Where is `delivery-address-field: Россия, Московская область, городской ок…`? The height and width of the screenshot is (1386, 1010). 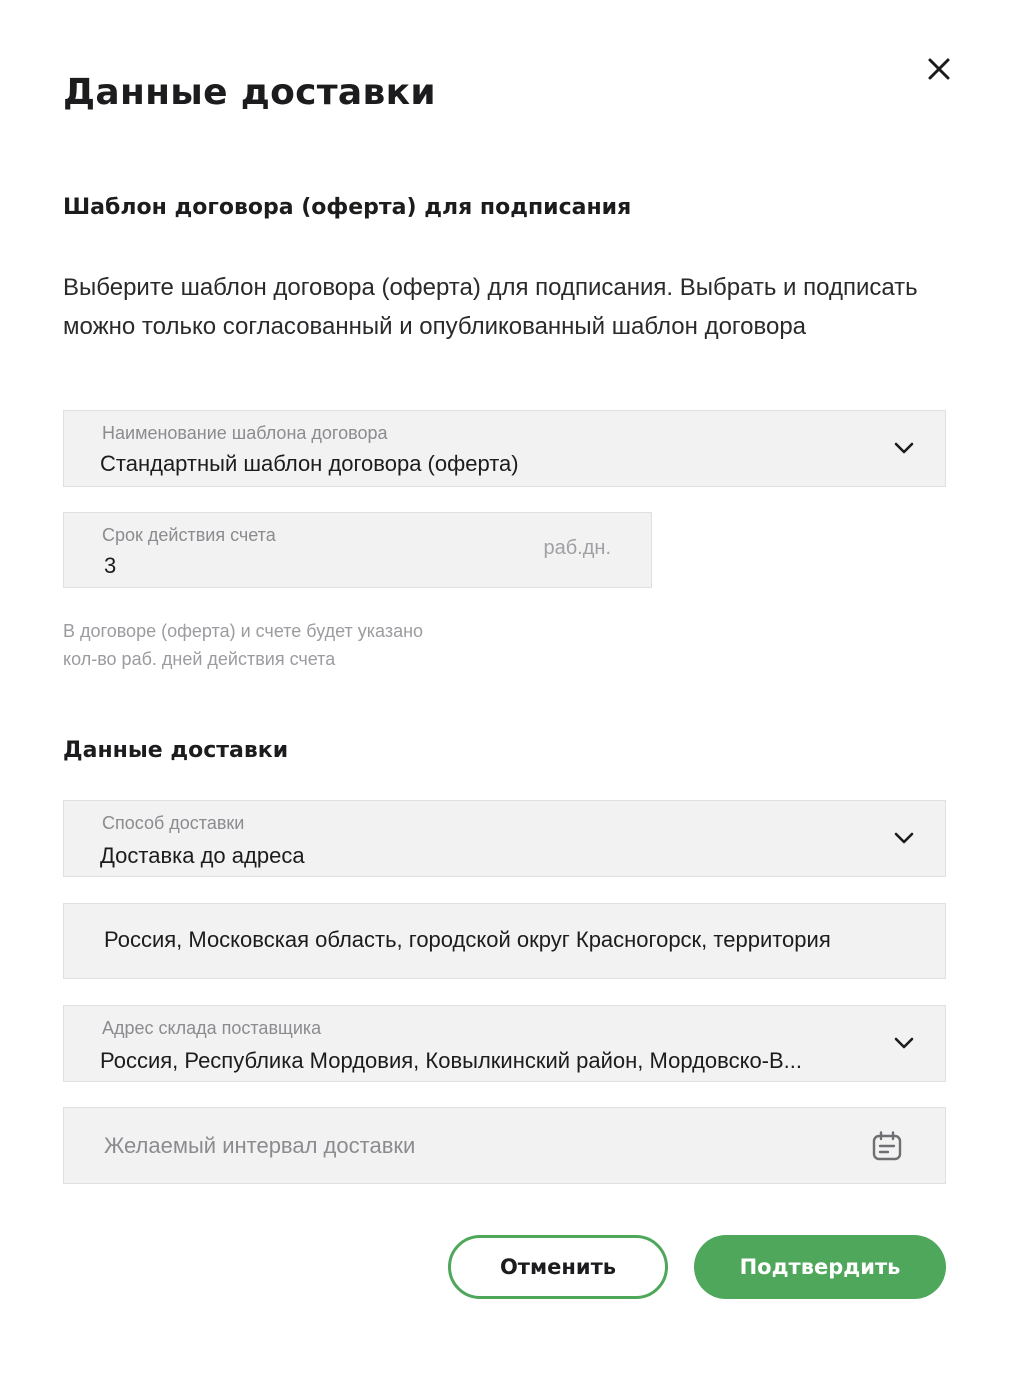 delivery-address-field: Россия, Московская область, городской ок… is located at coordinates (504, 941).